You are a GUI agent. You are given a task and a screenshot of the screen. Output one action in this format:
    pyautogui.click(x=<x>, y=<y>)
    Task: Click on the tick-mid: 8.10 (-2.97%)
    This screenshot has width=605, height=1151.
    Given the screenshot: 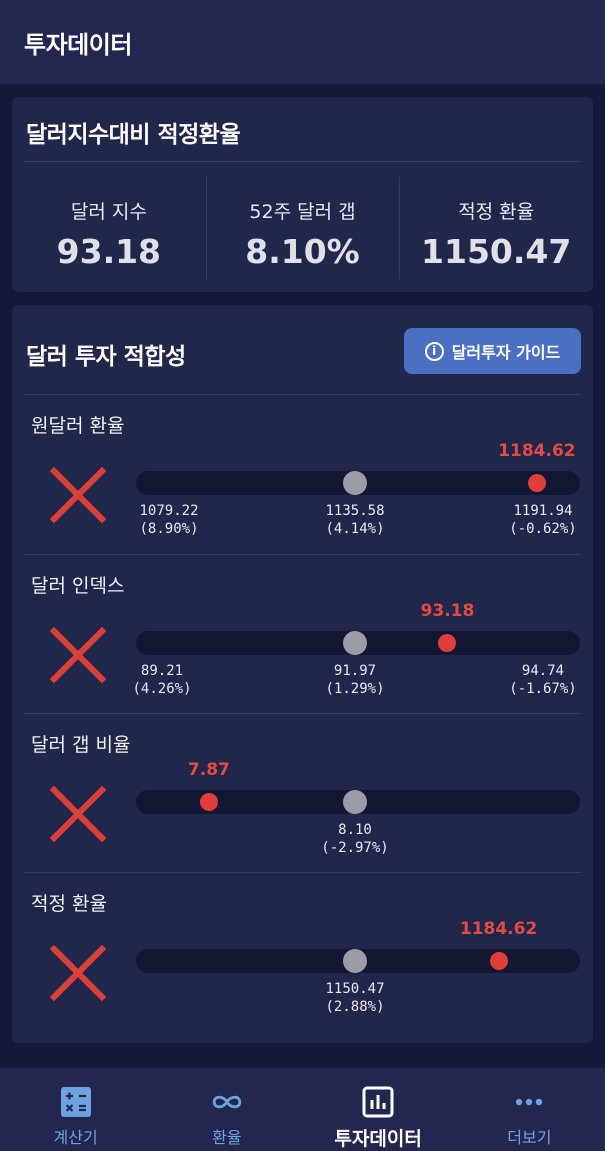 What is the action you would take?
    pyautogui.click(x=354, y=839)
    